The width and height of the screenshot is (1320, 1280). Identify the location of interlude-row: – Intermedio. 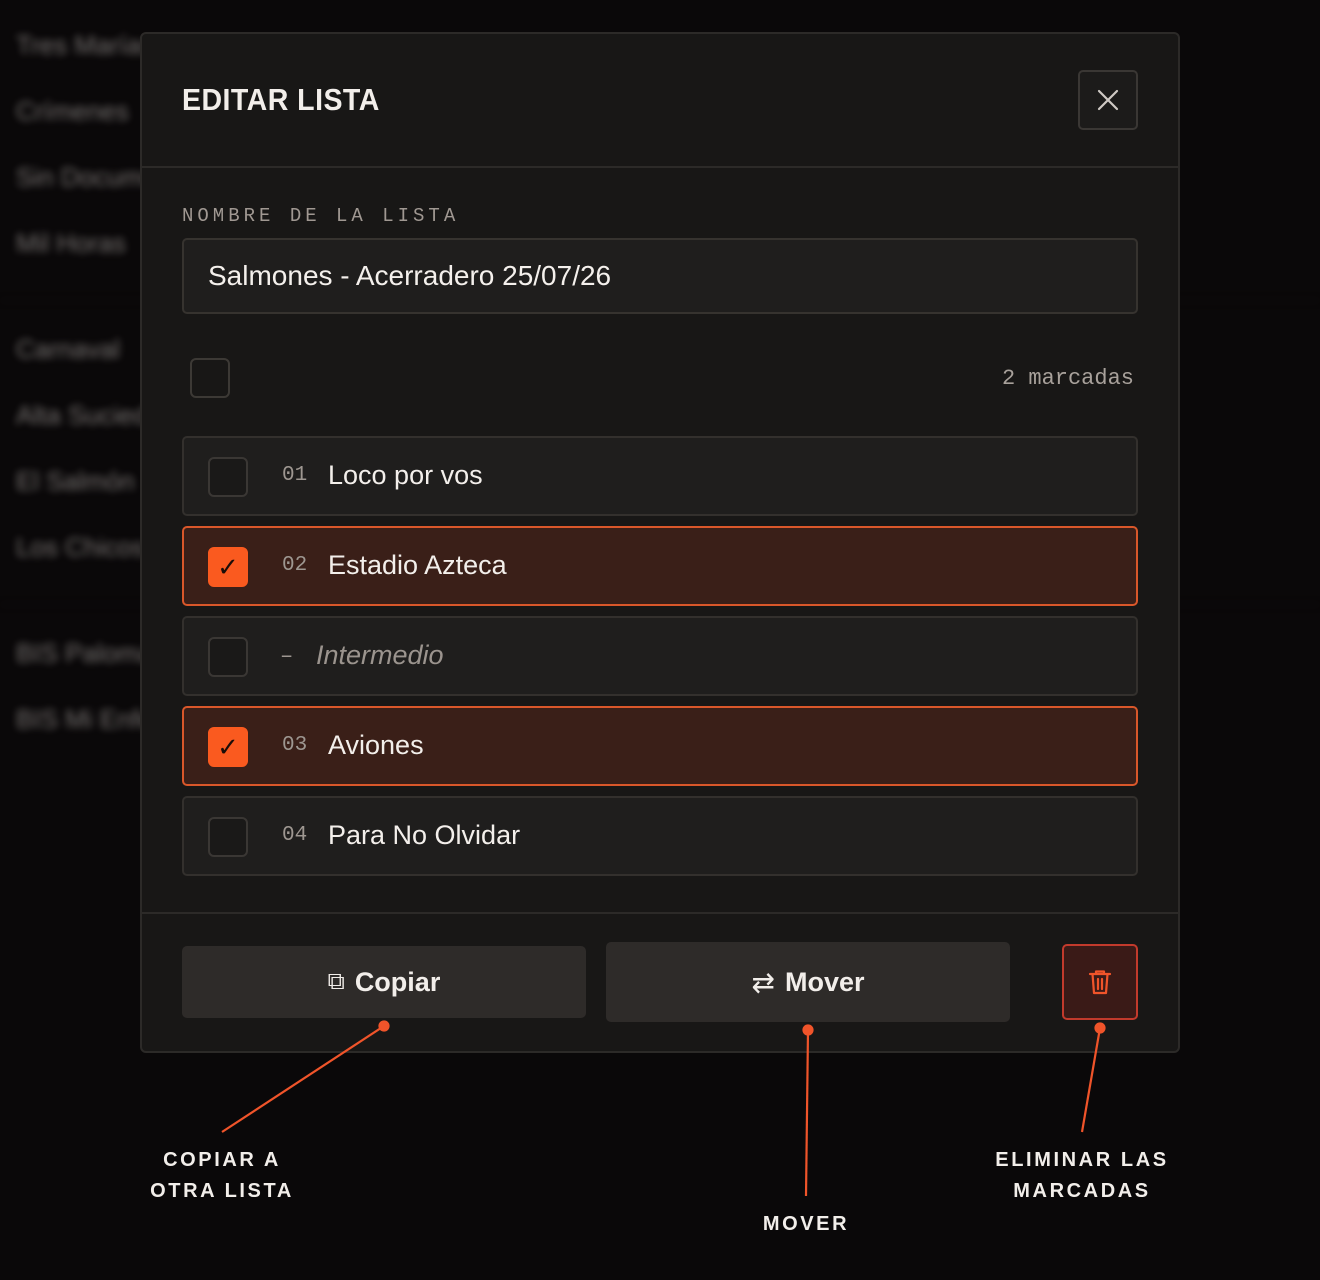
(660, 656).